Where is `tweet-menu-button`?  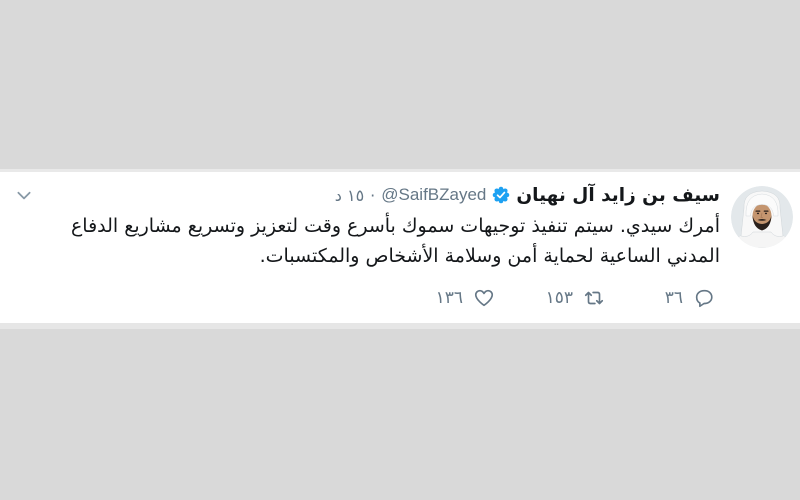 tweet-menu-button is located at coordinates (24, 195).